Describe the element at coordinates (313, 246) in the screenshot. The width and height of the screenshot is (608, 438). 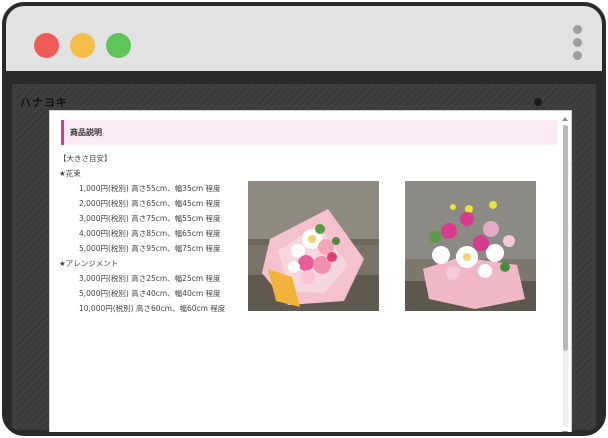
I see `bouquet-photo` at that location.